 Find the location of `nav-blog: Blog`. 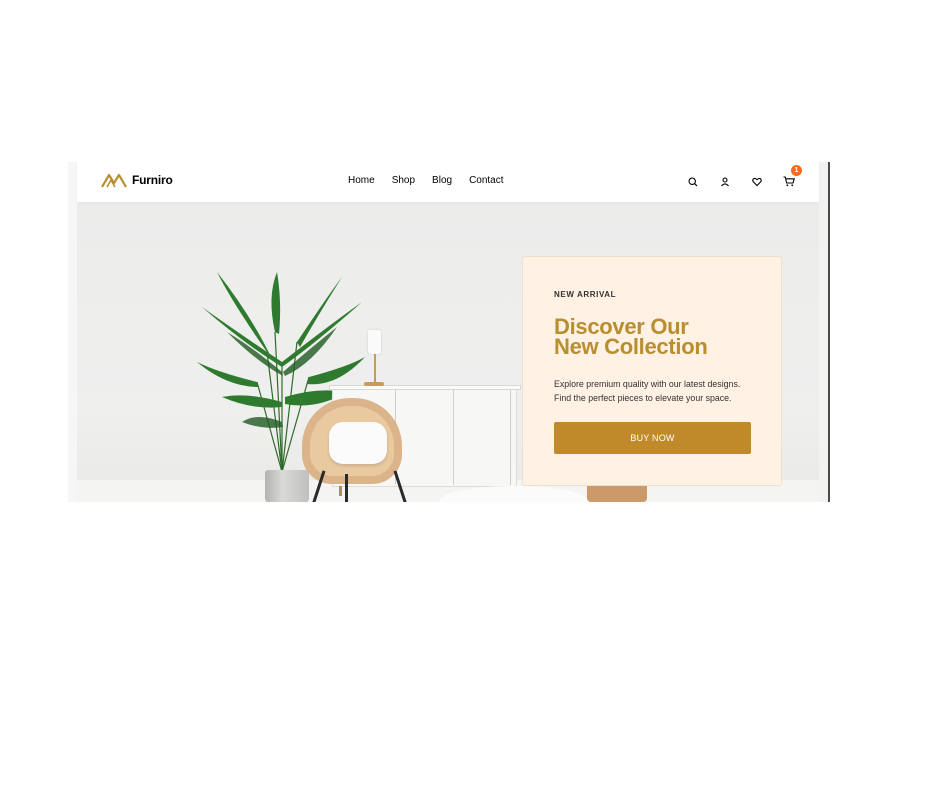

nav-blog: Blog is located at coordinates (442, 180).